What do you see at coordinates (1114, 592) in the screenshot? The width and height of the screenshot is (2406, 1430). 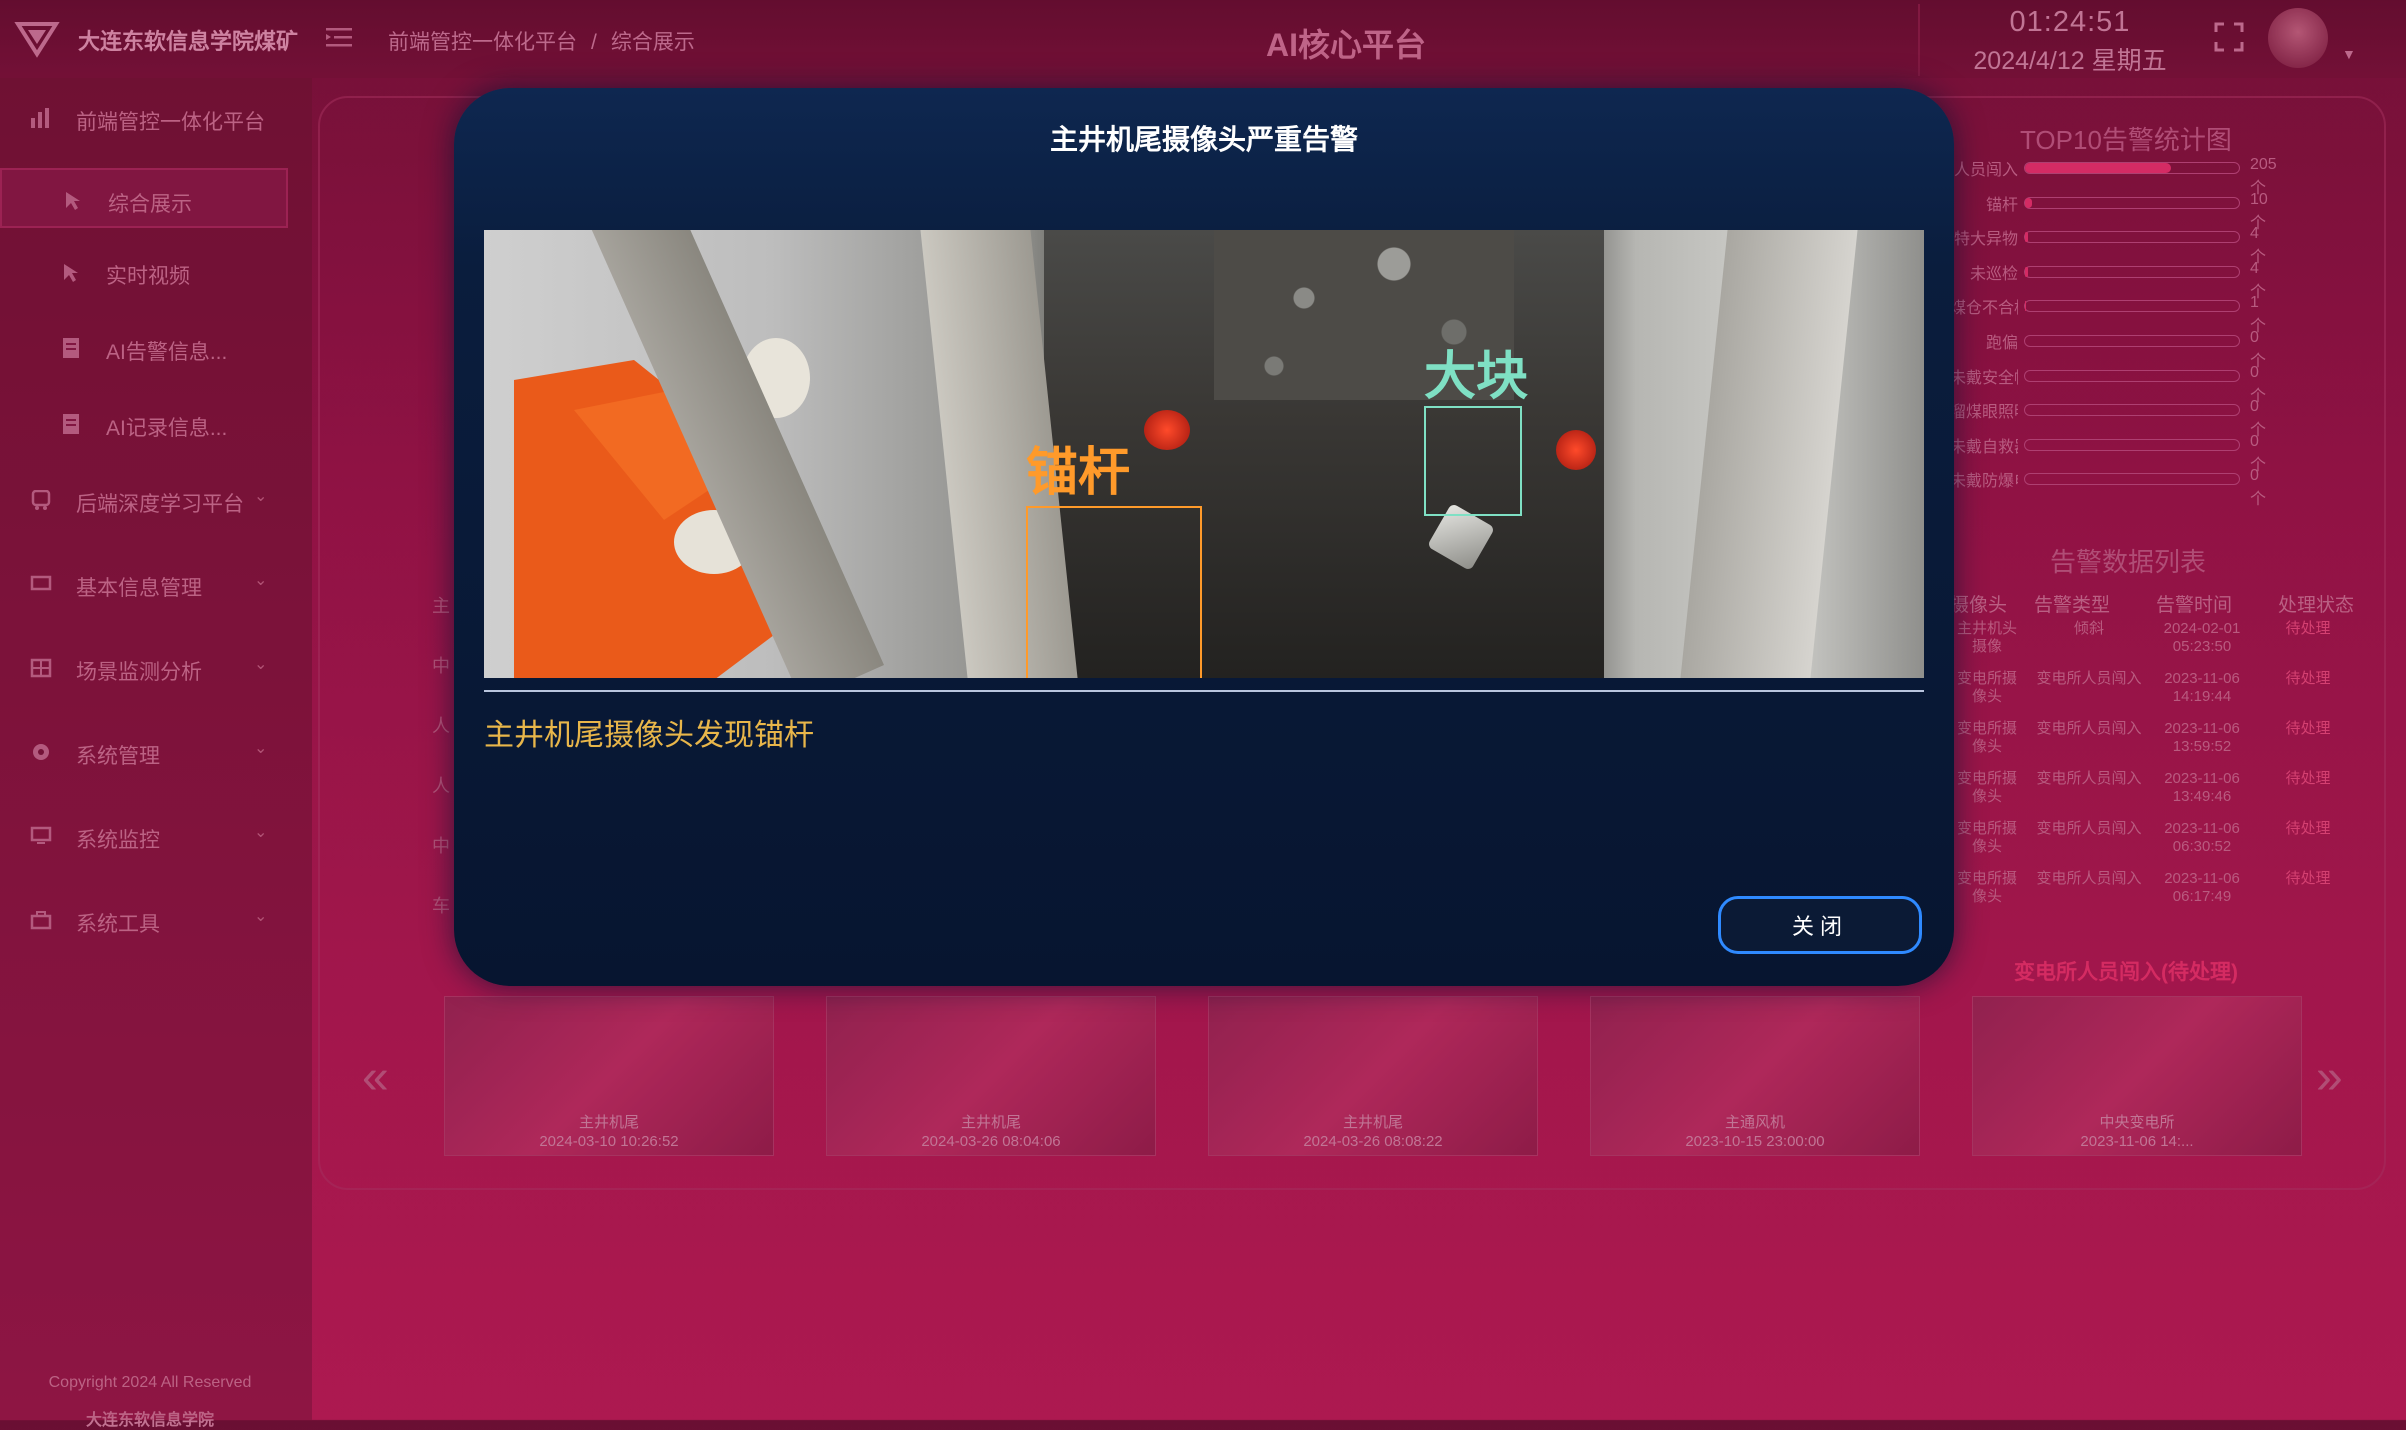 I see `detection-box-bolt` at bounding box center [1114, 592].